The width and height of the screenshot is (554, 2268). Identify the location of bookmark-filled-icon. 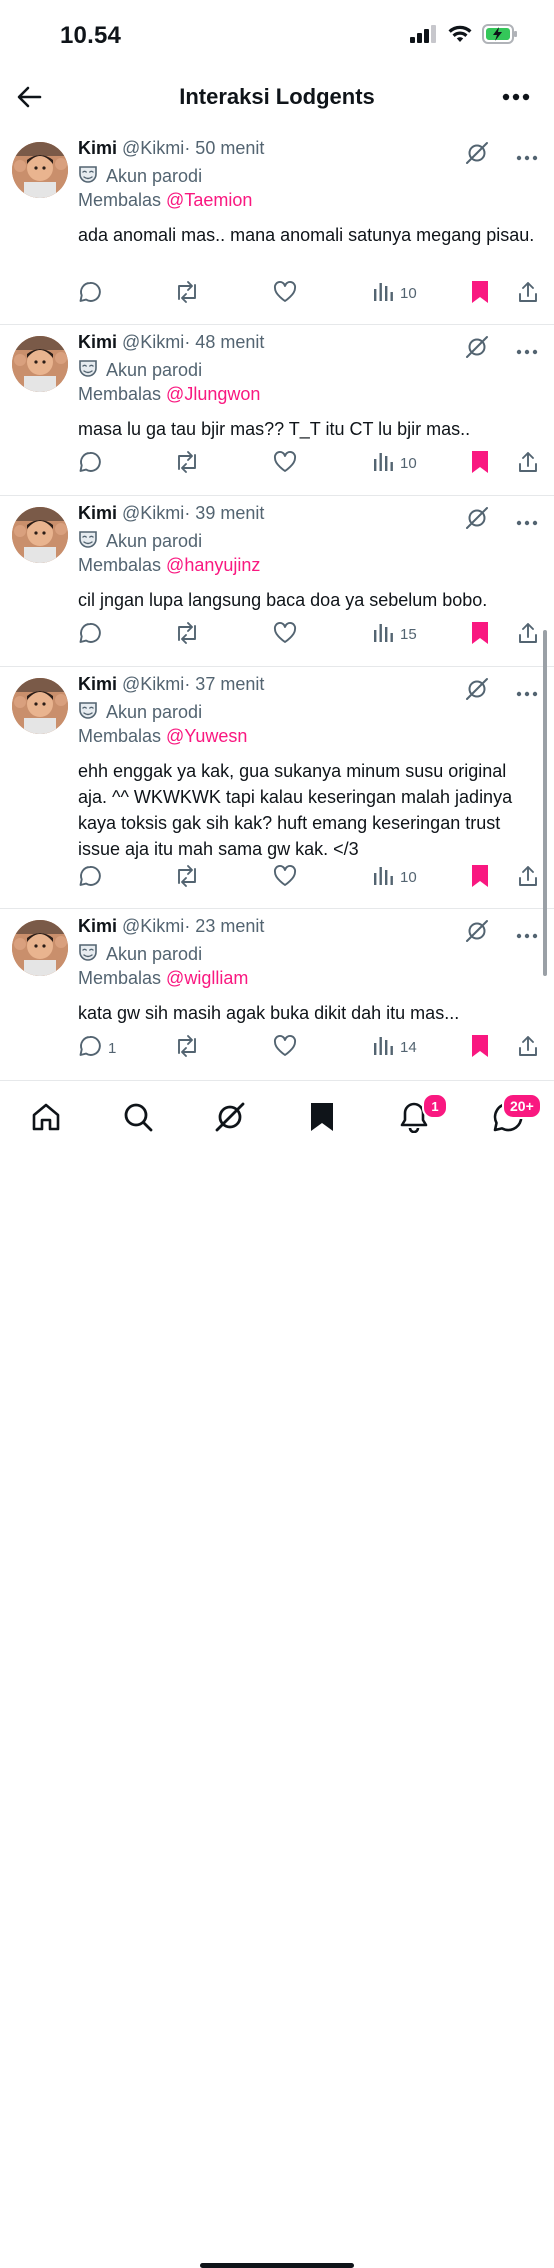
(480, 878).